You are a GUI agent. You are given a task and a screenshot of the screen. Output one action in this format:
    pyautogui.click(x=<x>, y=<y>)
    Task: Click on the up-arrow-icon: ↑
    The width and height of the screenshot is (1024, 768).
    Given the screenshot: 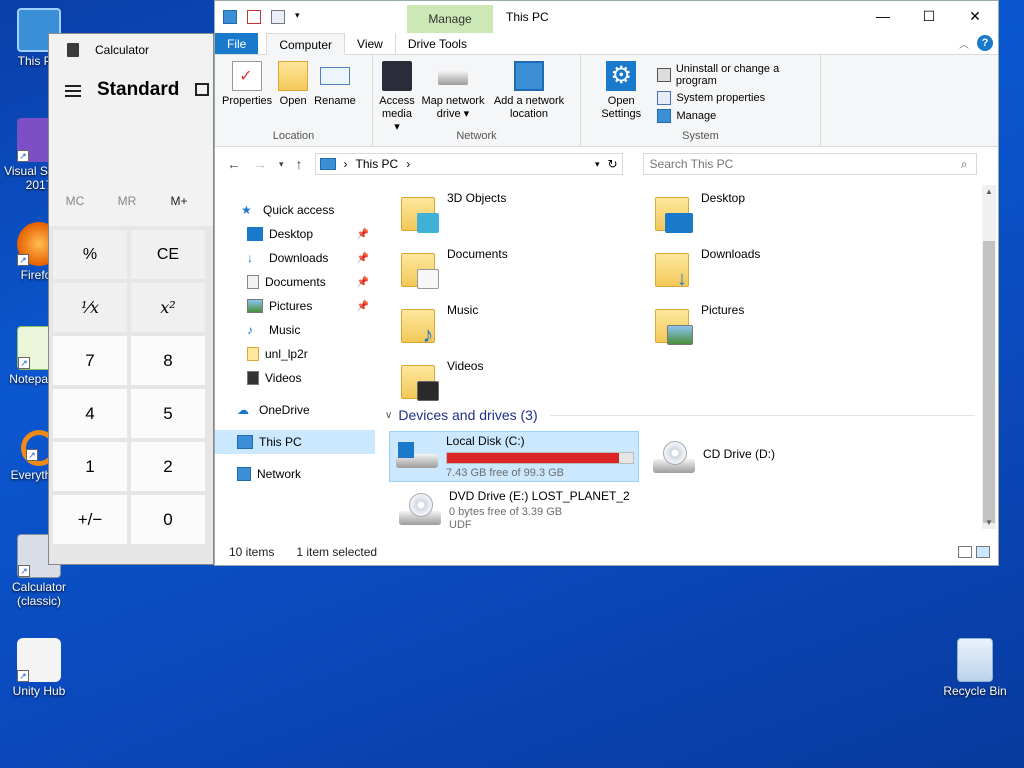 What is the action you would take?
    pyautogui.click(x=299, y=164)
    